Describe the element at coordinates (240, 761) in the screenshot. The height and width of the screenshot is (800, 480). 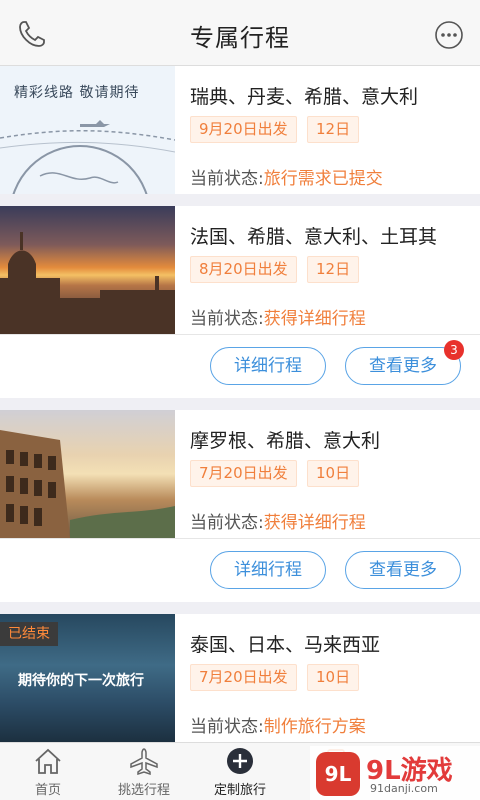
I see `plus-circle-icon` at that location.